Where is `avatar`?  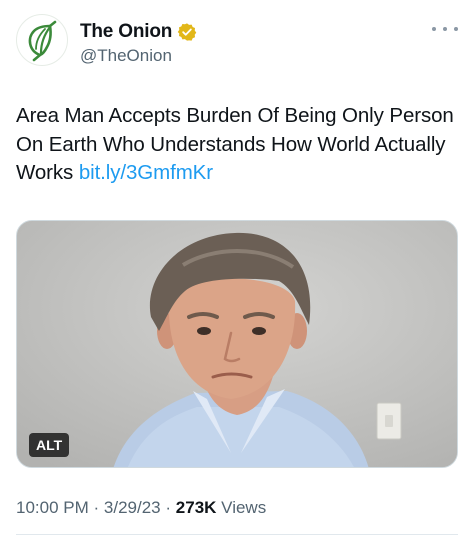
avatar is located at coordinates (42, 40).